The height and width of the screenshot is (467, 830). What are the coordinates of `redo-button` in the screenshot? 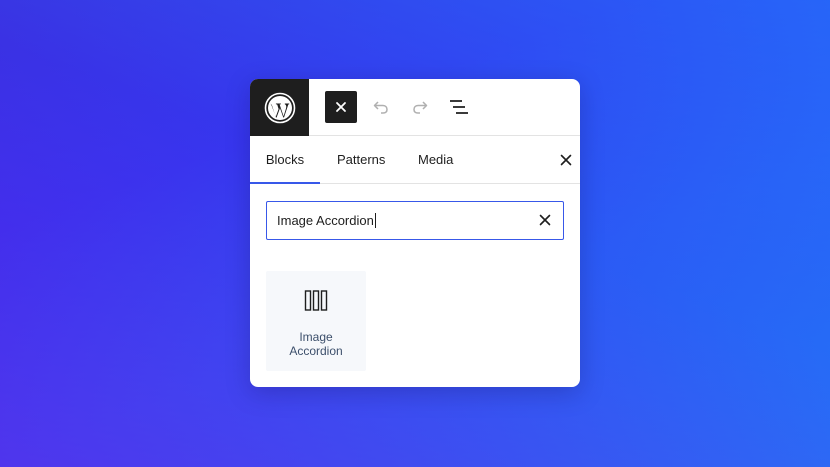 It's located at (420, 107).